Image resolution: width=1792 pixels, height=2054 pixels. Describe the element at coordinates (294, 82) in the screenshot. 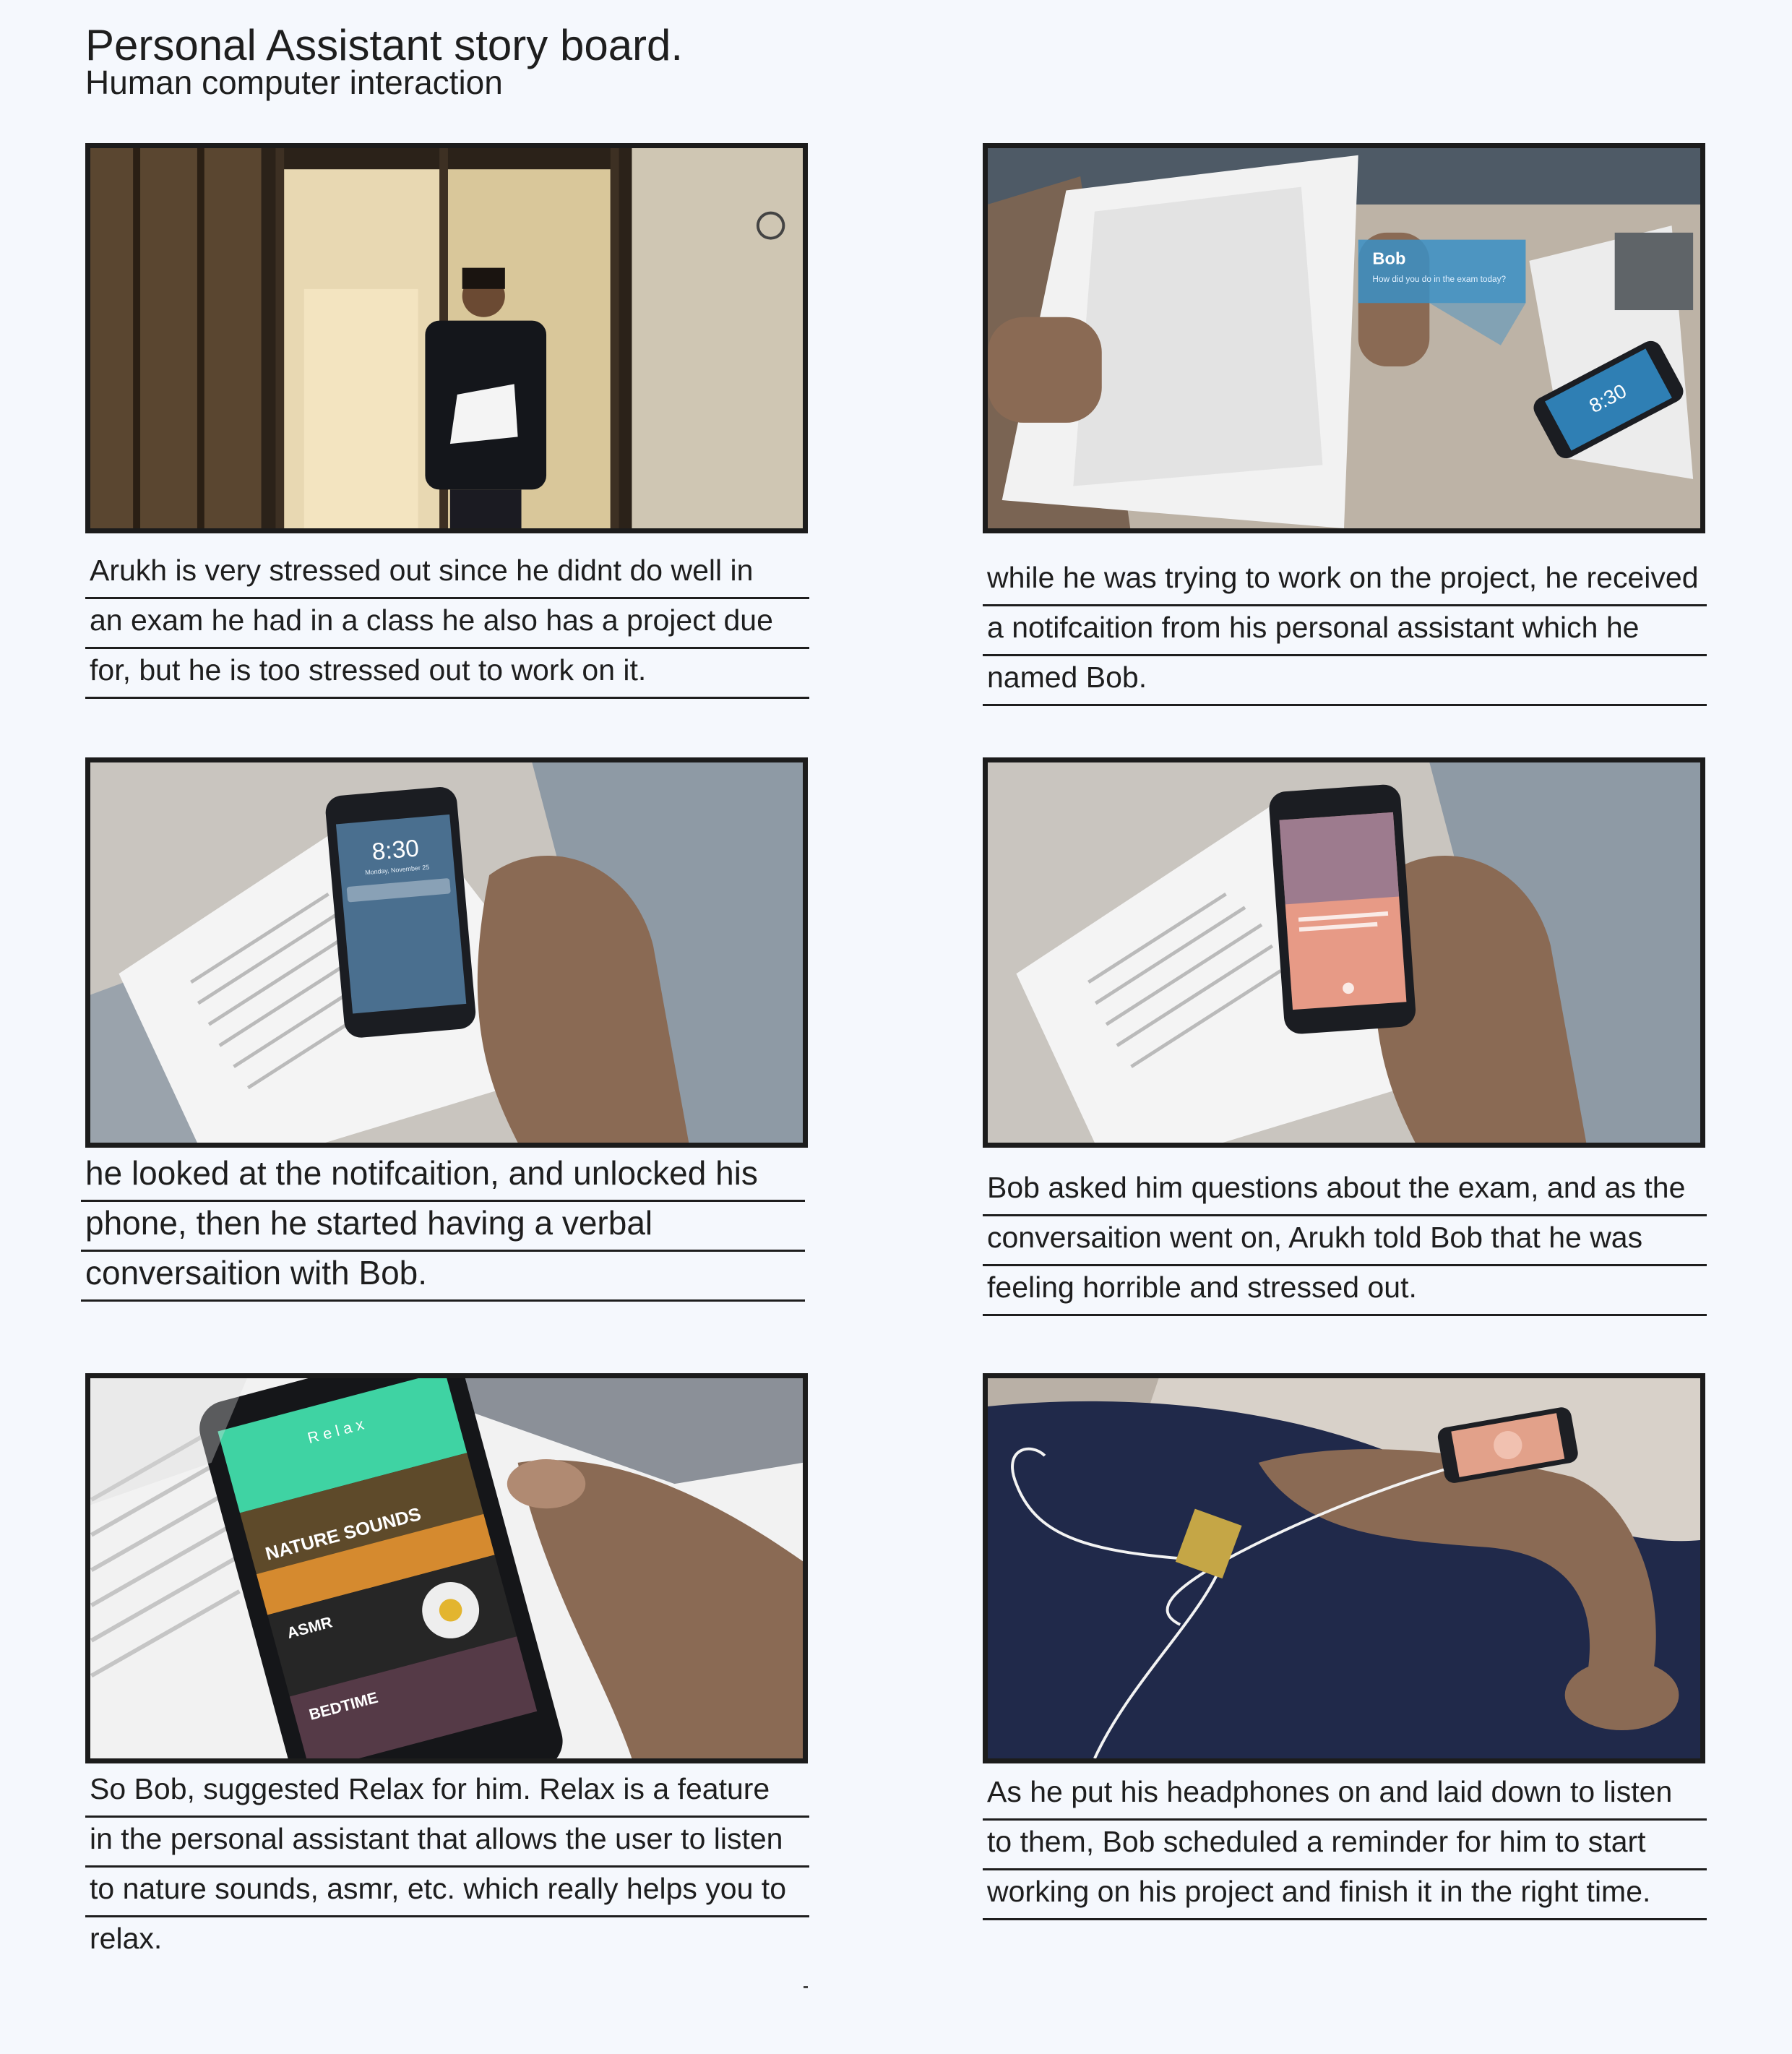

I see `page-subtitle: Human computer interaction` at that location.